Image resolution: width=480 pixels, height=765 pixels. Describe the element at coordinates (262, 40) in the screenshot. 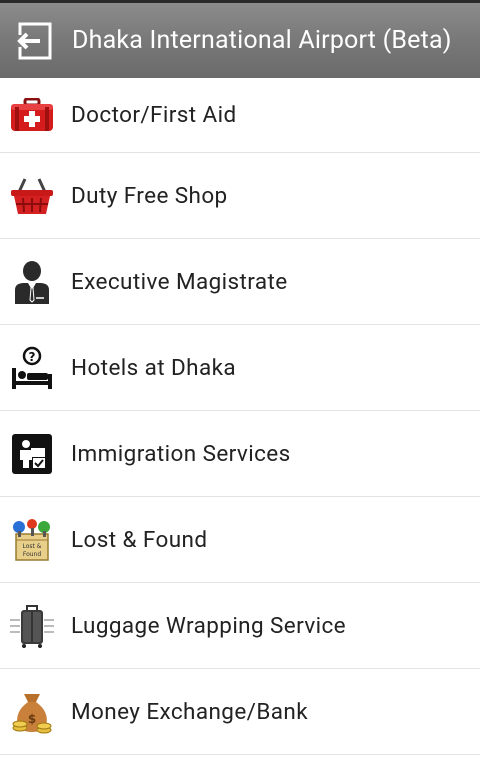

I see `page-title: Dhaka International Airport (Beta)` at that location.